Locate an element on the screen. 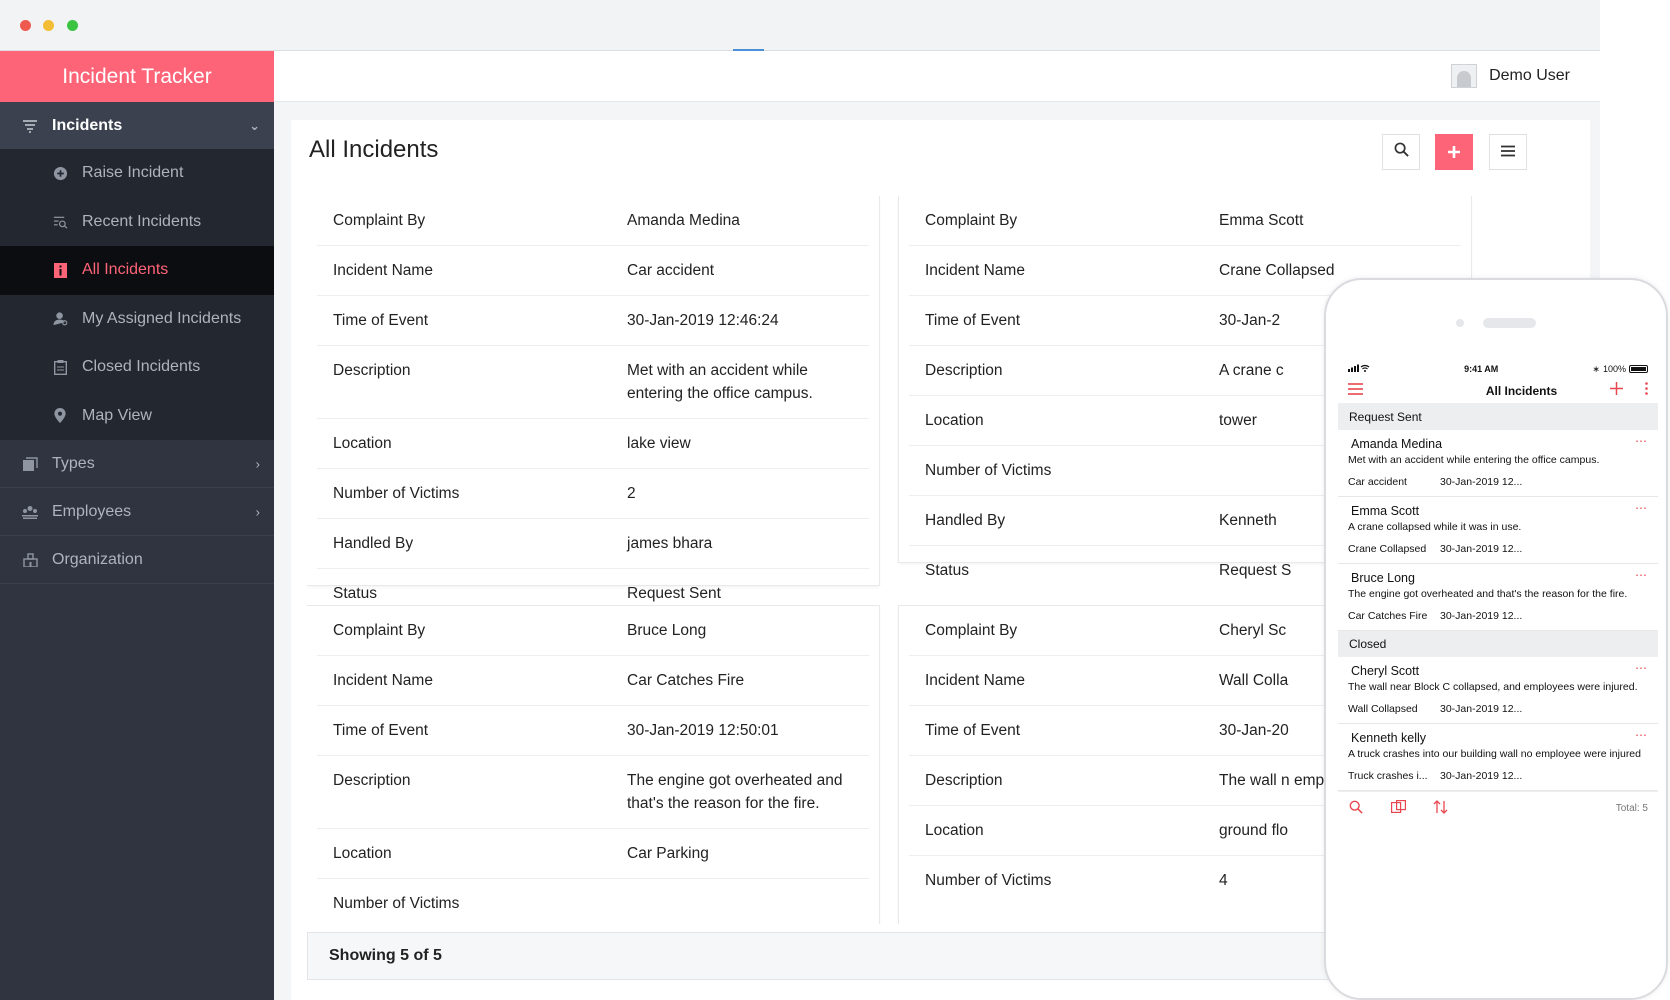 The image size is (1670, 1000). sidebar-item-label: Raise Incident is located at coordinates (133, 173).